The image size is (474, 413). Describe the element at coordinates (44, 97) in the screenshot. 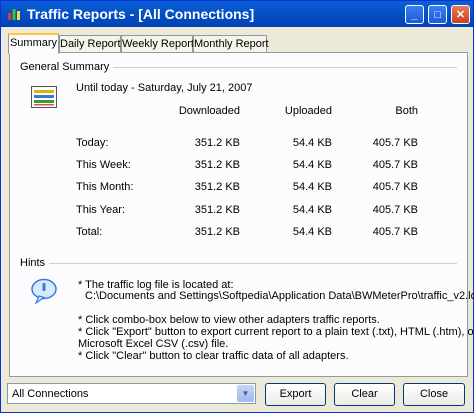

I see `report-icon` at that location.